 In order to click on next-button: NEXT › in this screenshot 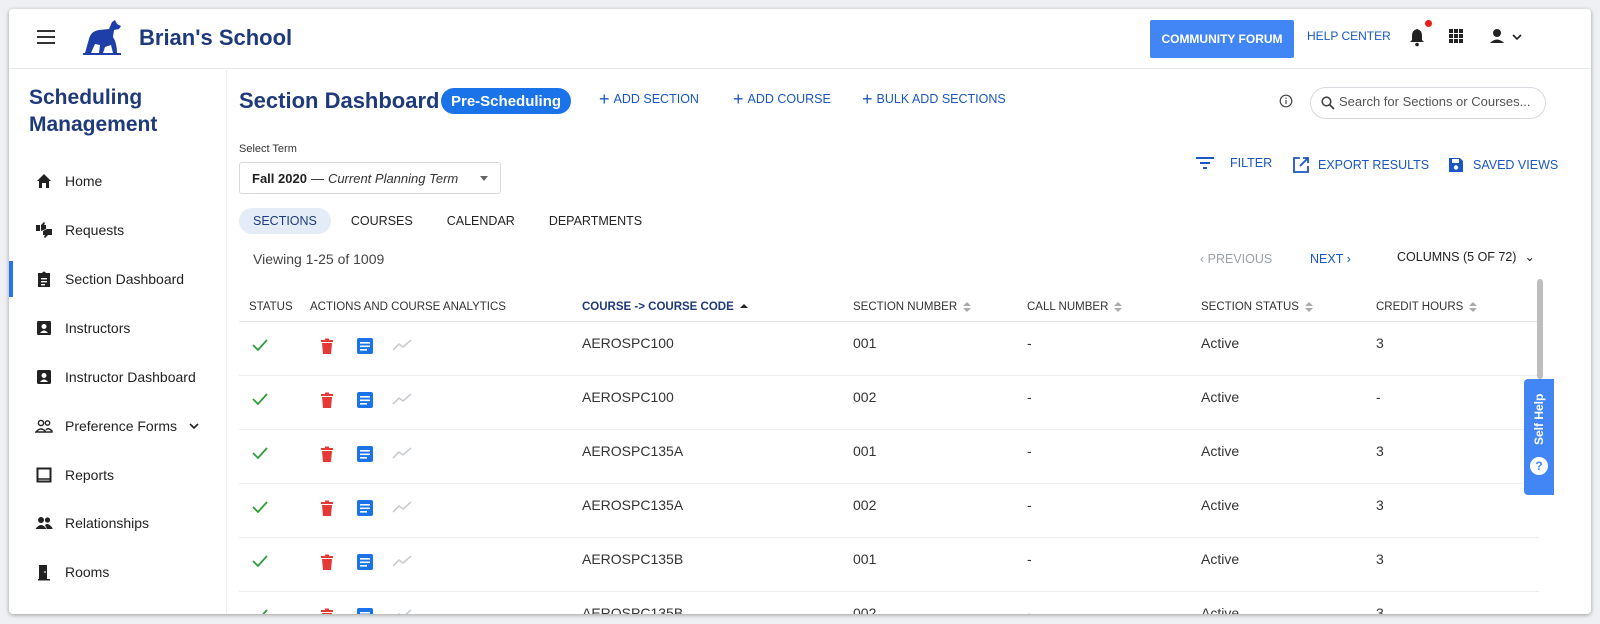, I will do `click(1330, 259)`.